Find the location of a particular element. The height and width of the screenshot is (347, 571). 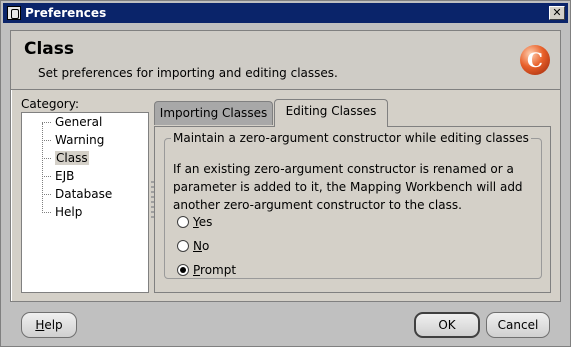

category-tree: General Warning Class EJB Database Help is located at coordinates (85, 202).